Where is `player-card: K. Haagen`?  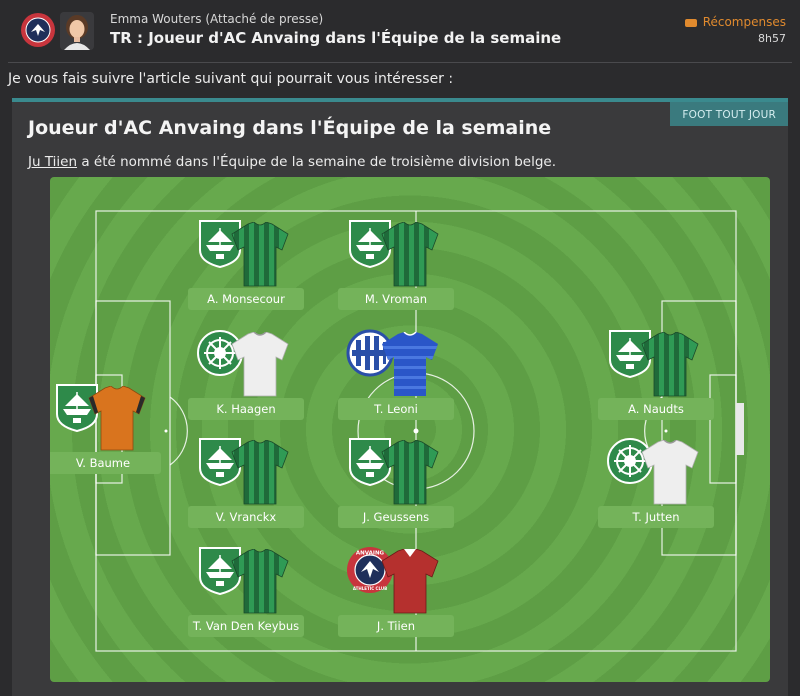
player-card: K. Haagen is located at coordinates (246, 382).